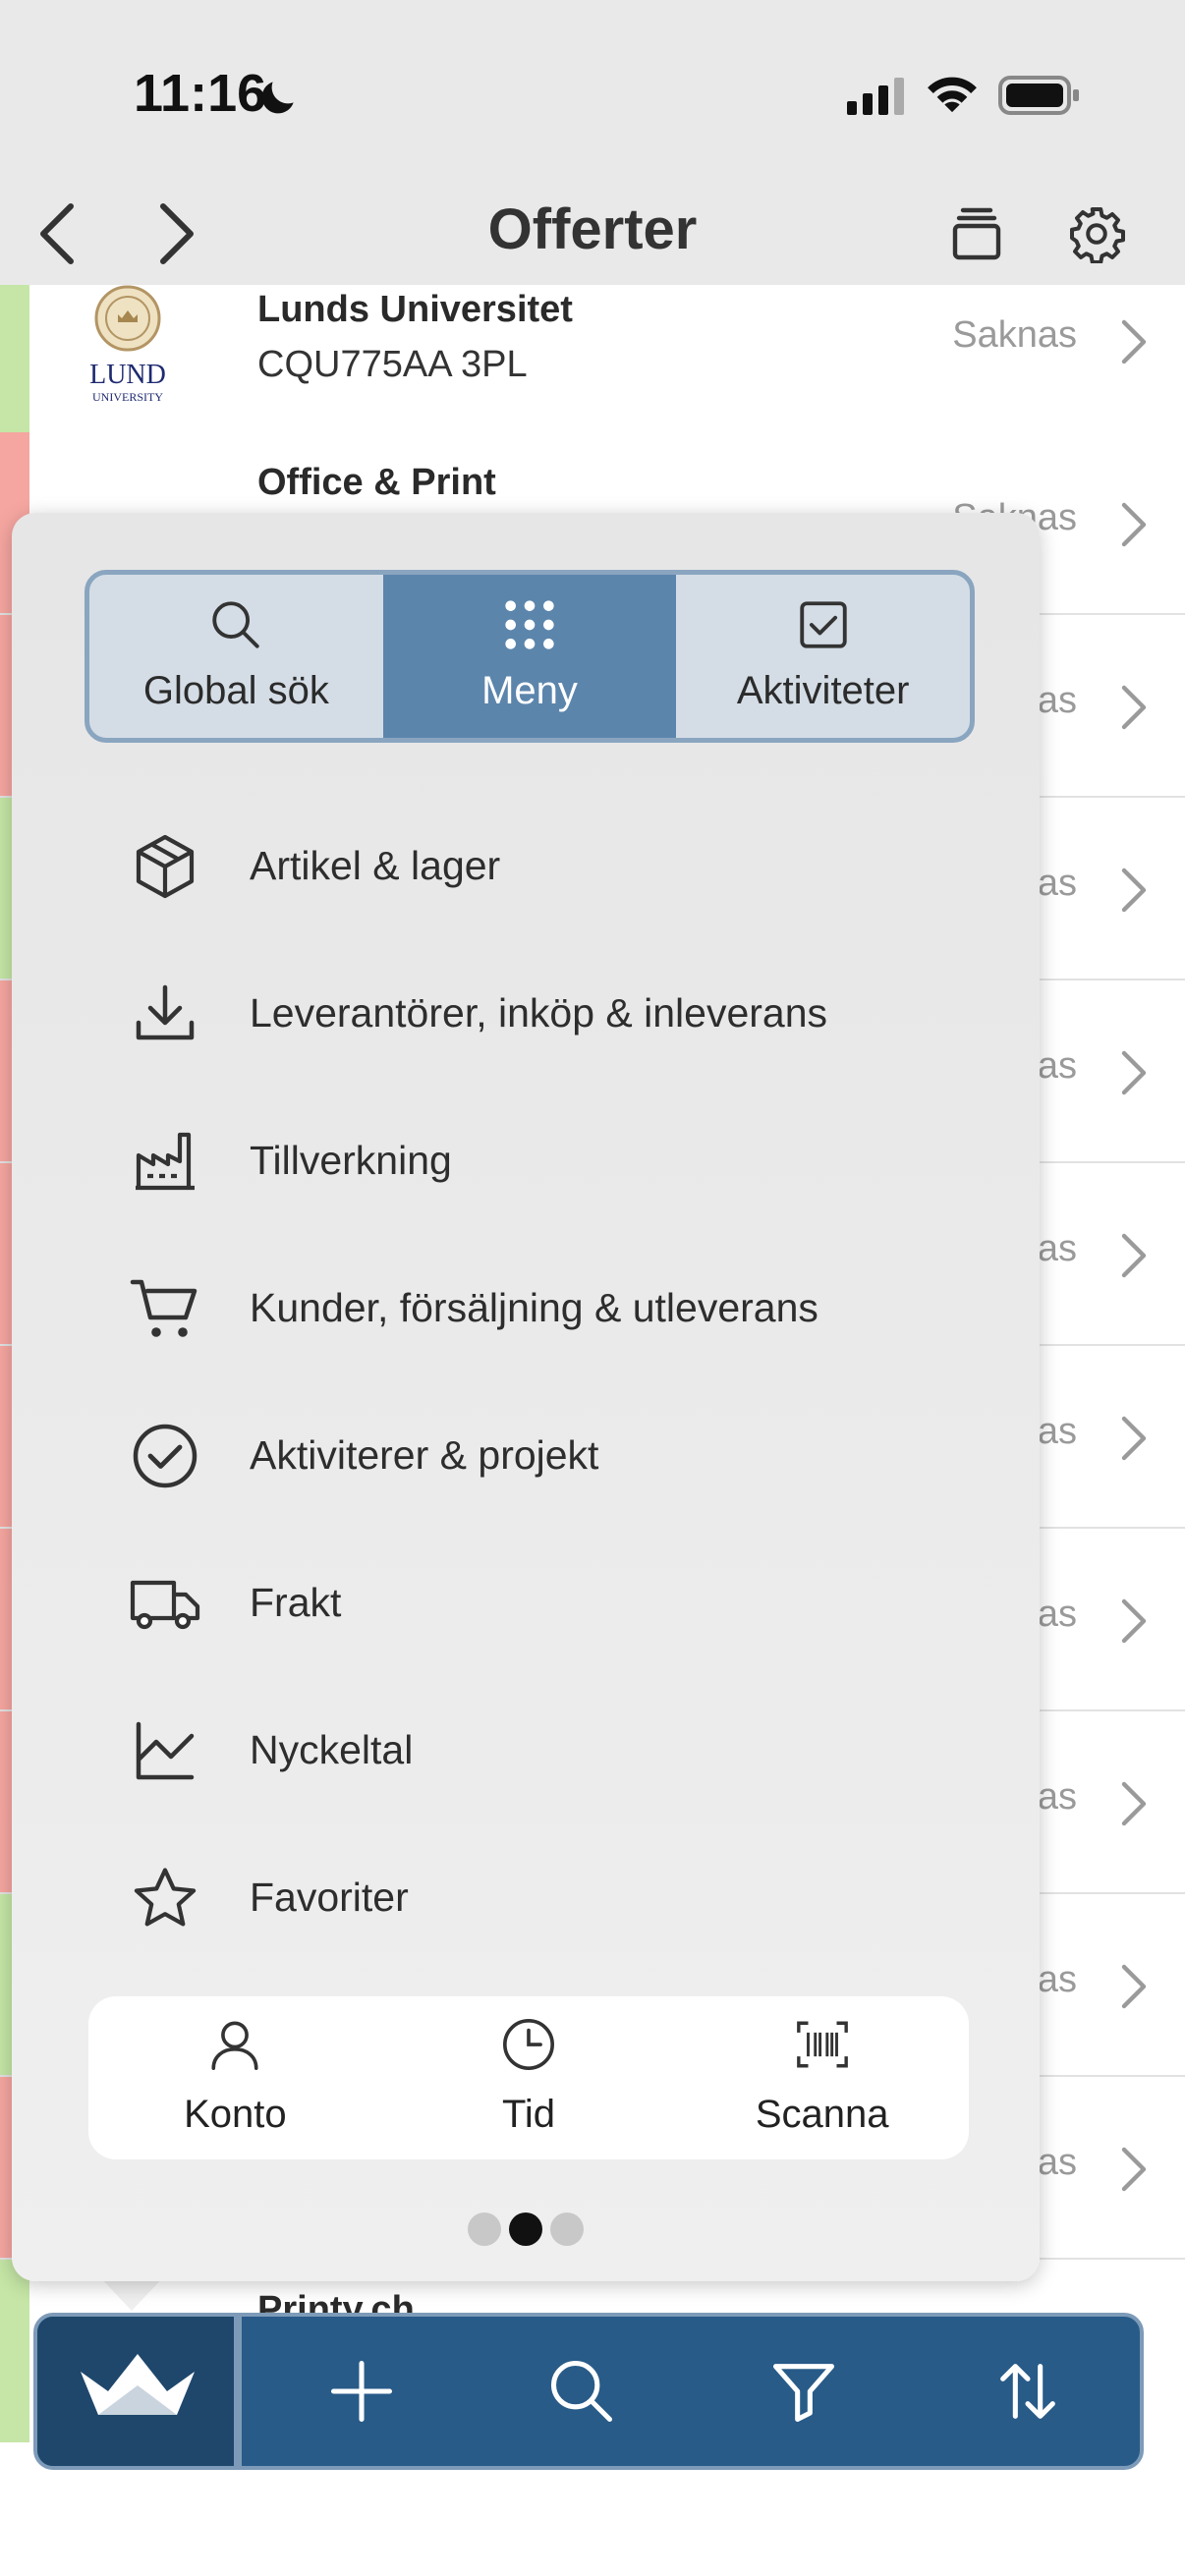 This screenshot has width=1185, height=2576. Describe the element at coordinates (822, 2044) in the screenshot. I see `barcode-icon` at that location.